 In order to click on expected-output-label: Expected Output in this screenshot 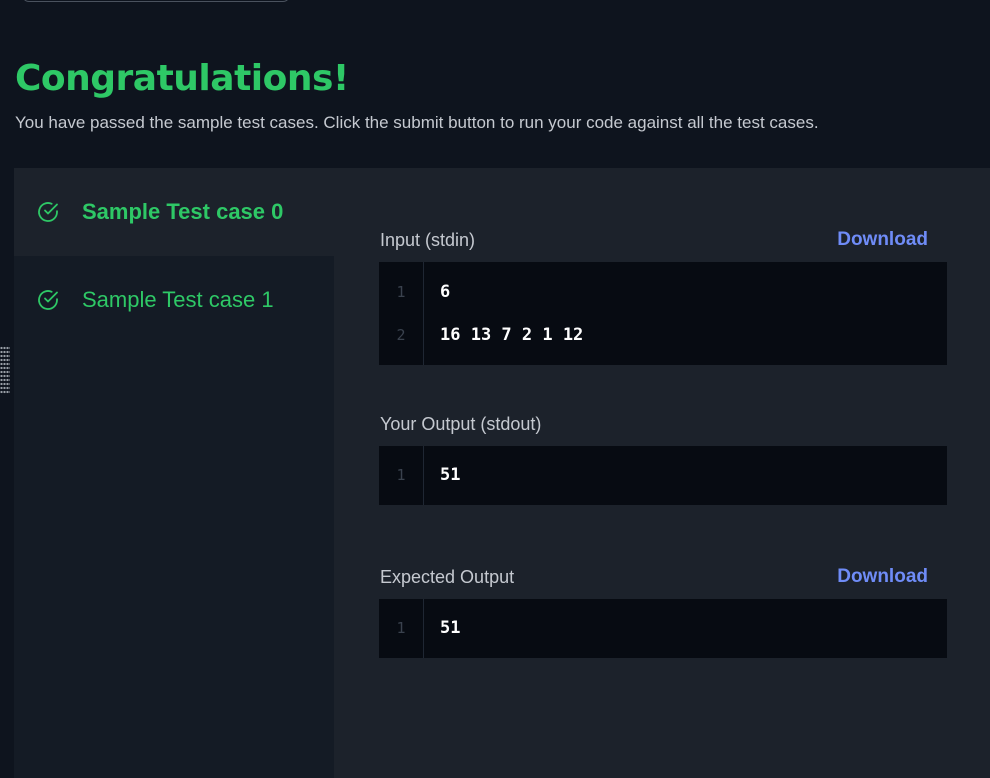, I will do `click(447, 577)`.